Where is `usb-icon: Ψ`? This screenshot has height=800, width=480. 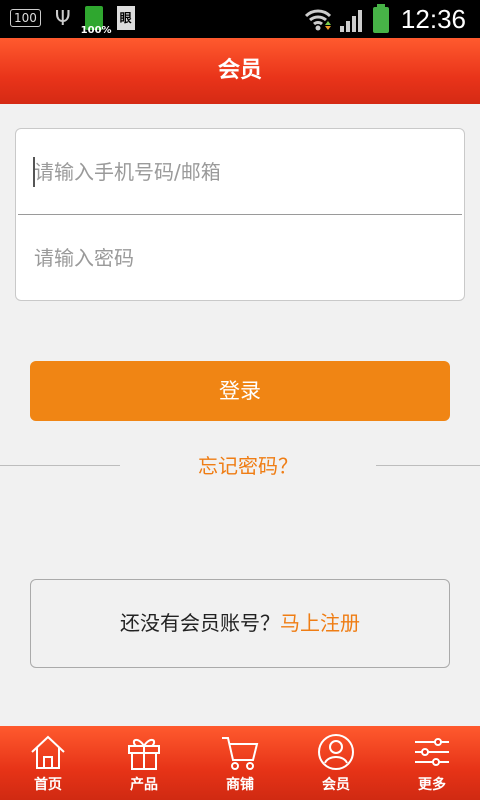
usb-icon: Ψ is located at coordinates (62, 18).